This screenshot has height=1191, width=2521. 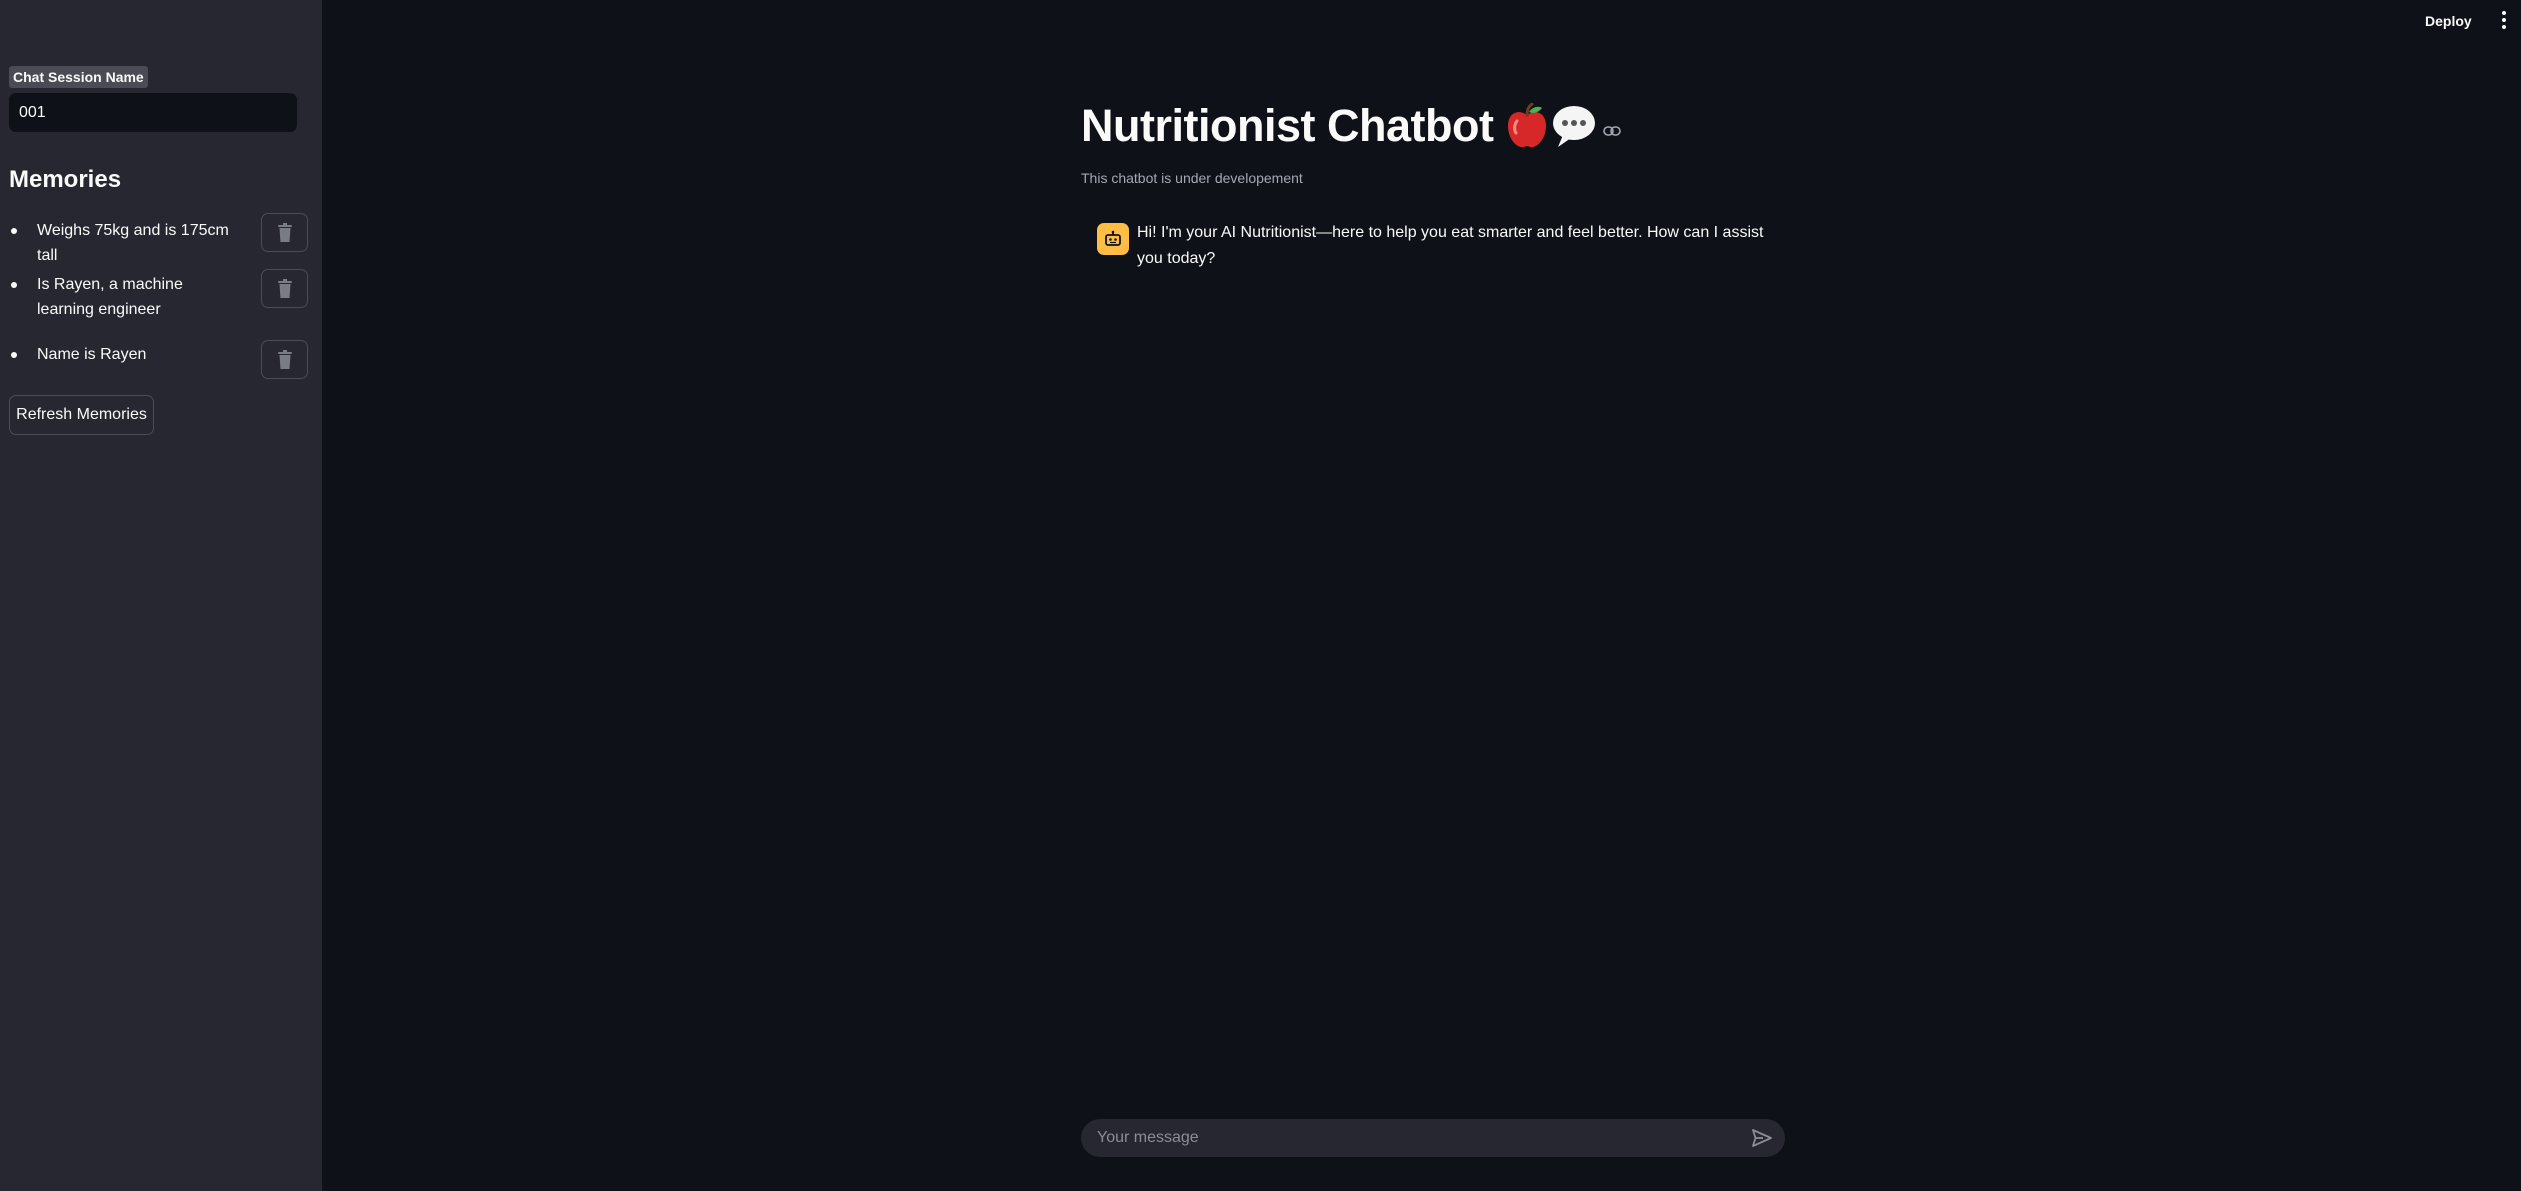 I want to click on robot-icon, so click(x=1113, y=238).